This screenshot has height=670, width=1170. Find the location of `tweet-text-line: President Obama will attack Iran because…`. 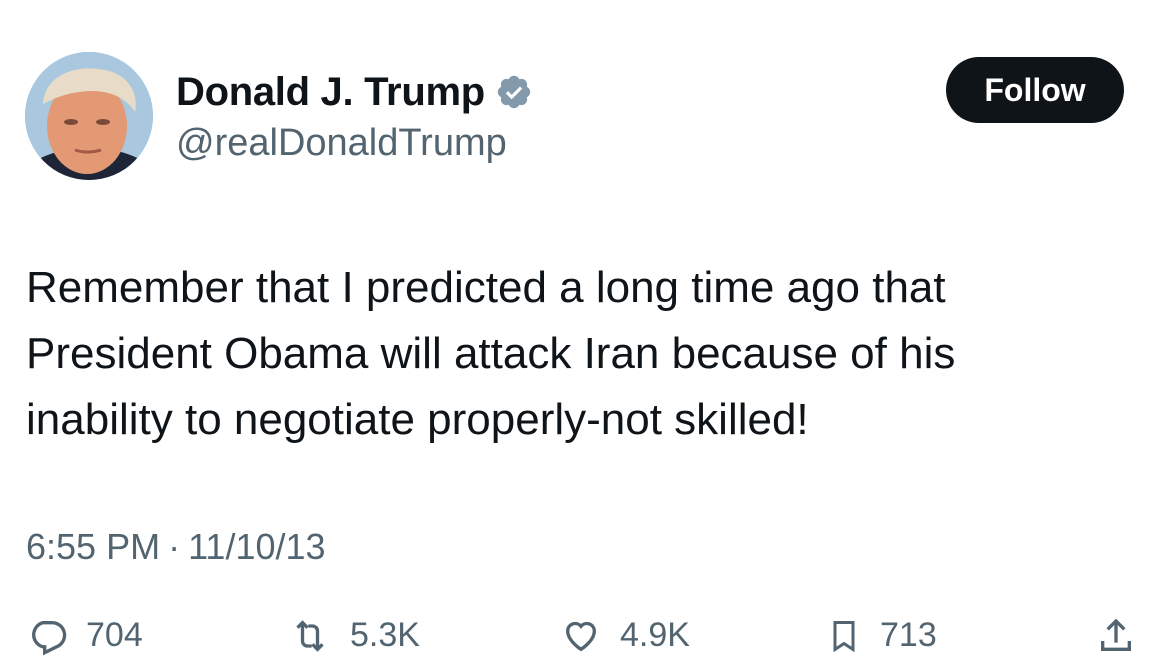

tweet-text-line: President Obama will attack Iran because… is located at coordinates (491, 353).